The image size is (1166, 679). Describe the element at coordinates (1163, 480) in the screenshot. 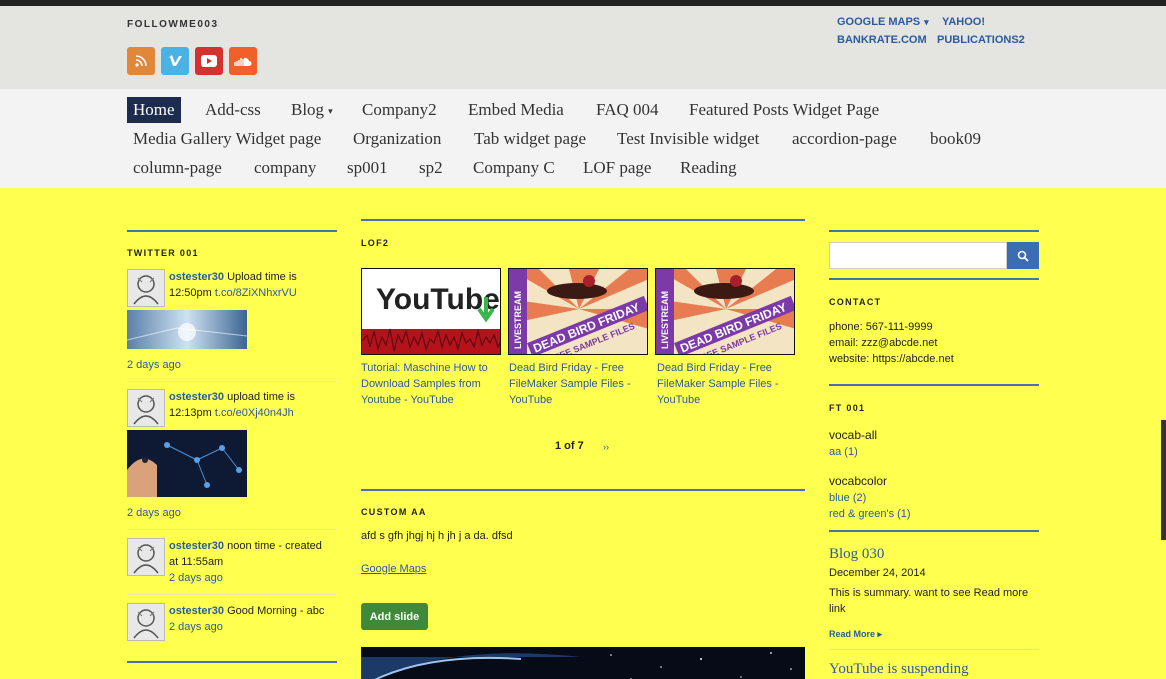

I see `scrollbar` at that location.